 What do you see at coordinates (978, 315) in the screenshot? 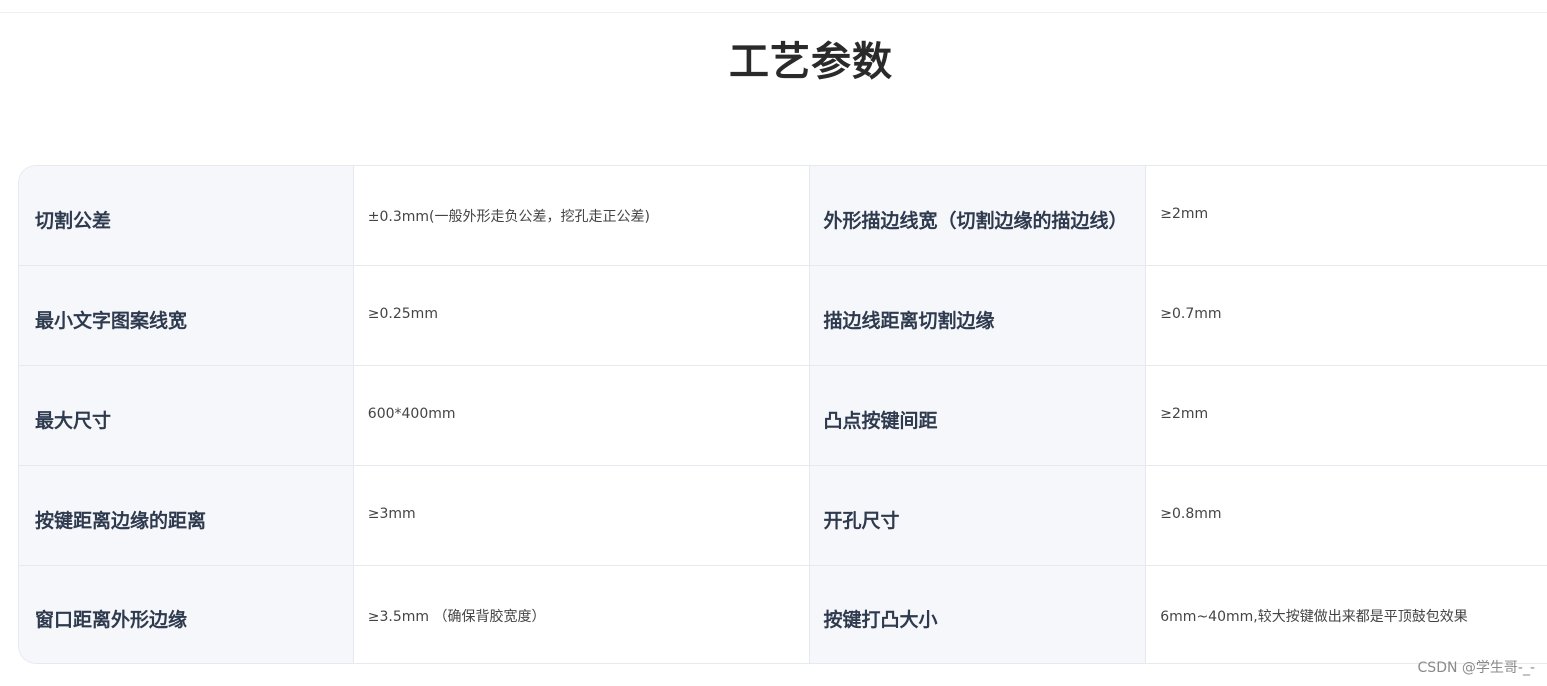
I see `param-label: 描边线距离切割边缘` at bounding box center [978, 315].